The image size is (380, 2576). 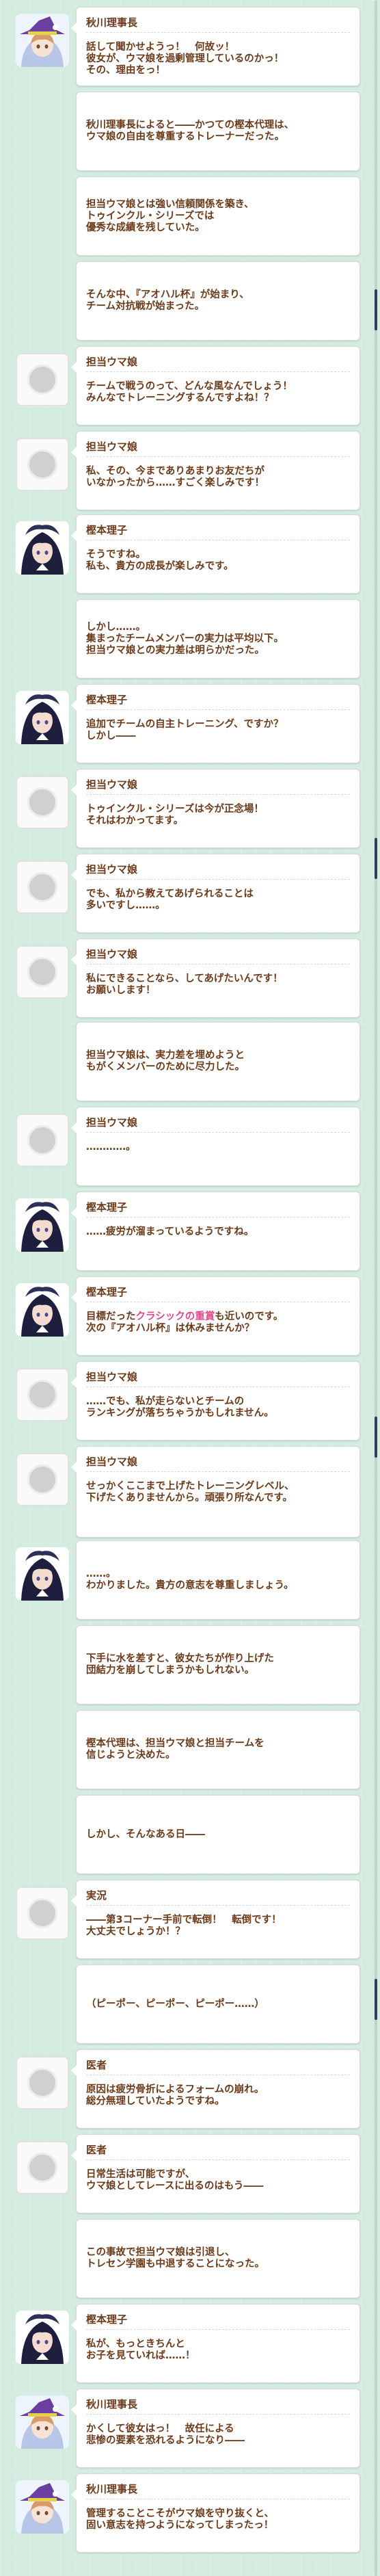 I want to click on dialogue-line: 大丈夫でしょうか！？, so click(x=135, y=1931).